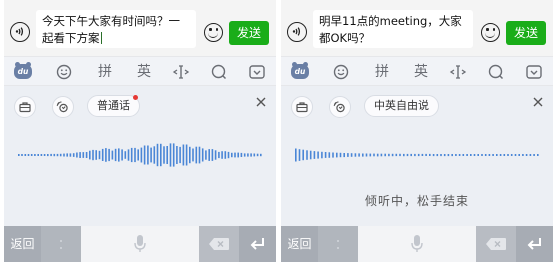 Image resolution: width=553 pixels, height=266 pixels. I want to click on listening-status: 倾听中，松手结束, so click(416, 201).